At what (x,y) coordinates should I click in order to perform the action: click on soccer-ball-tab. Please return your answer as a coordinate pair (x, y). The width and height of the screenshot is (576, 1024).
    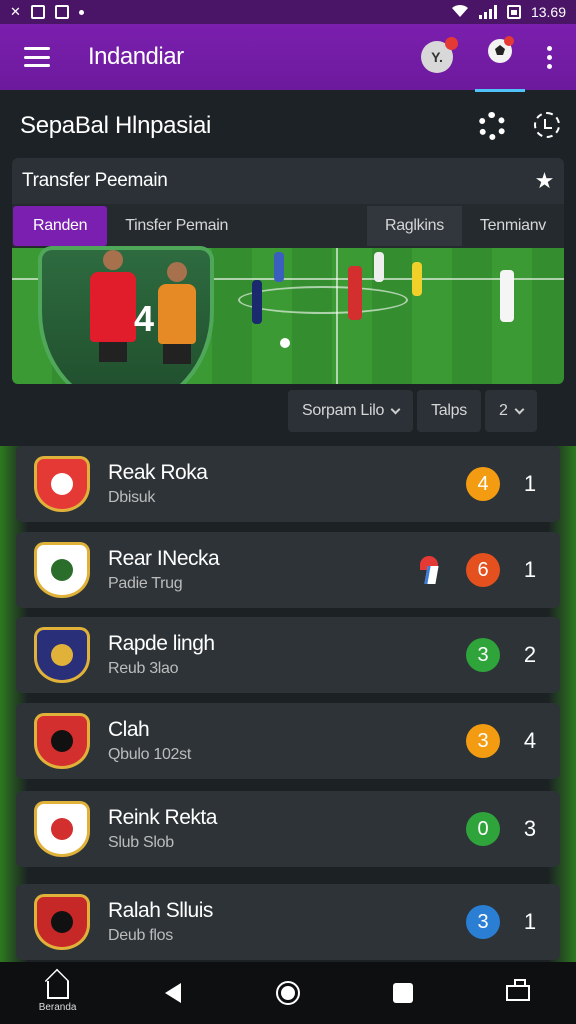
    Looking at the image, I should click on (500, 63).